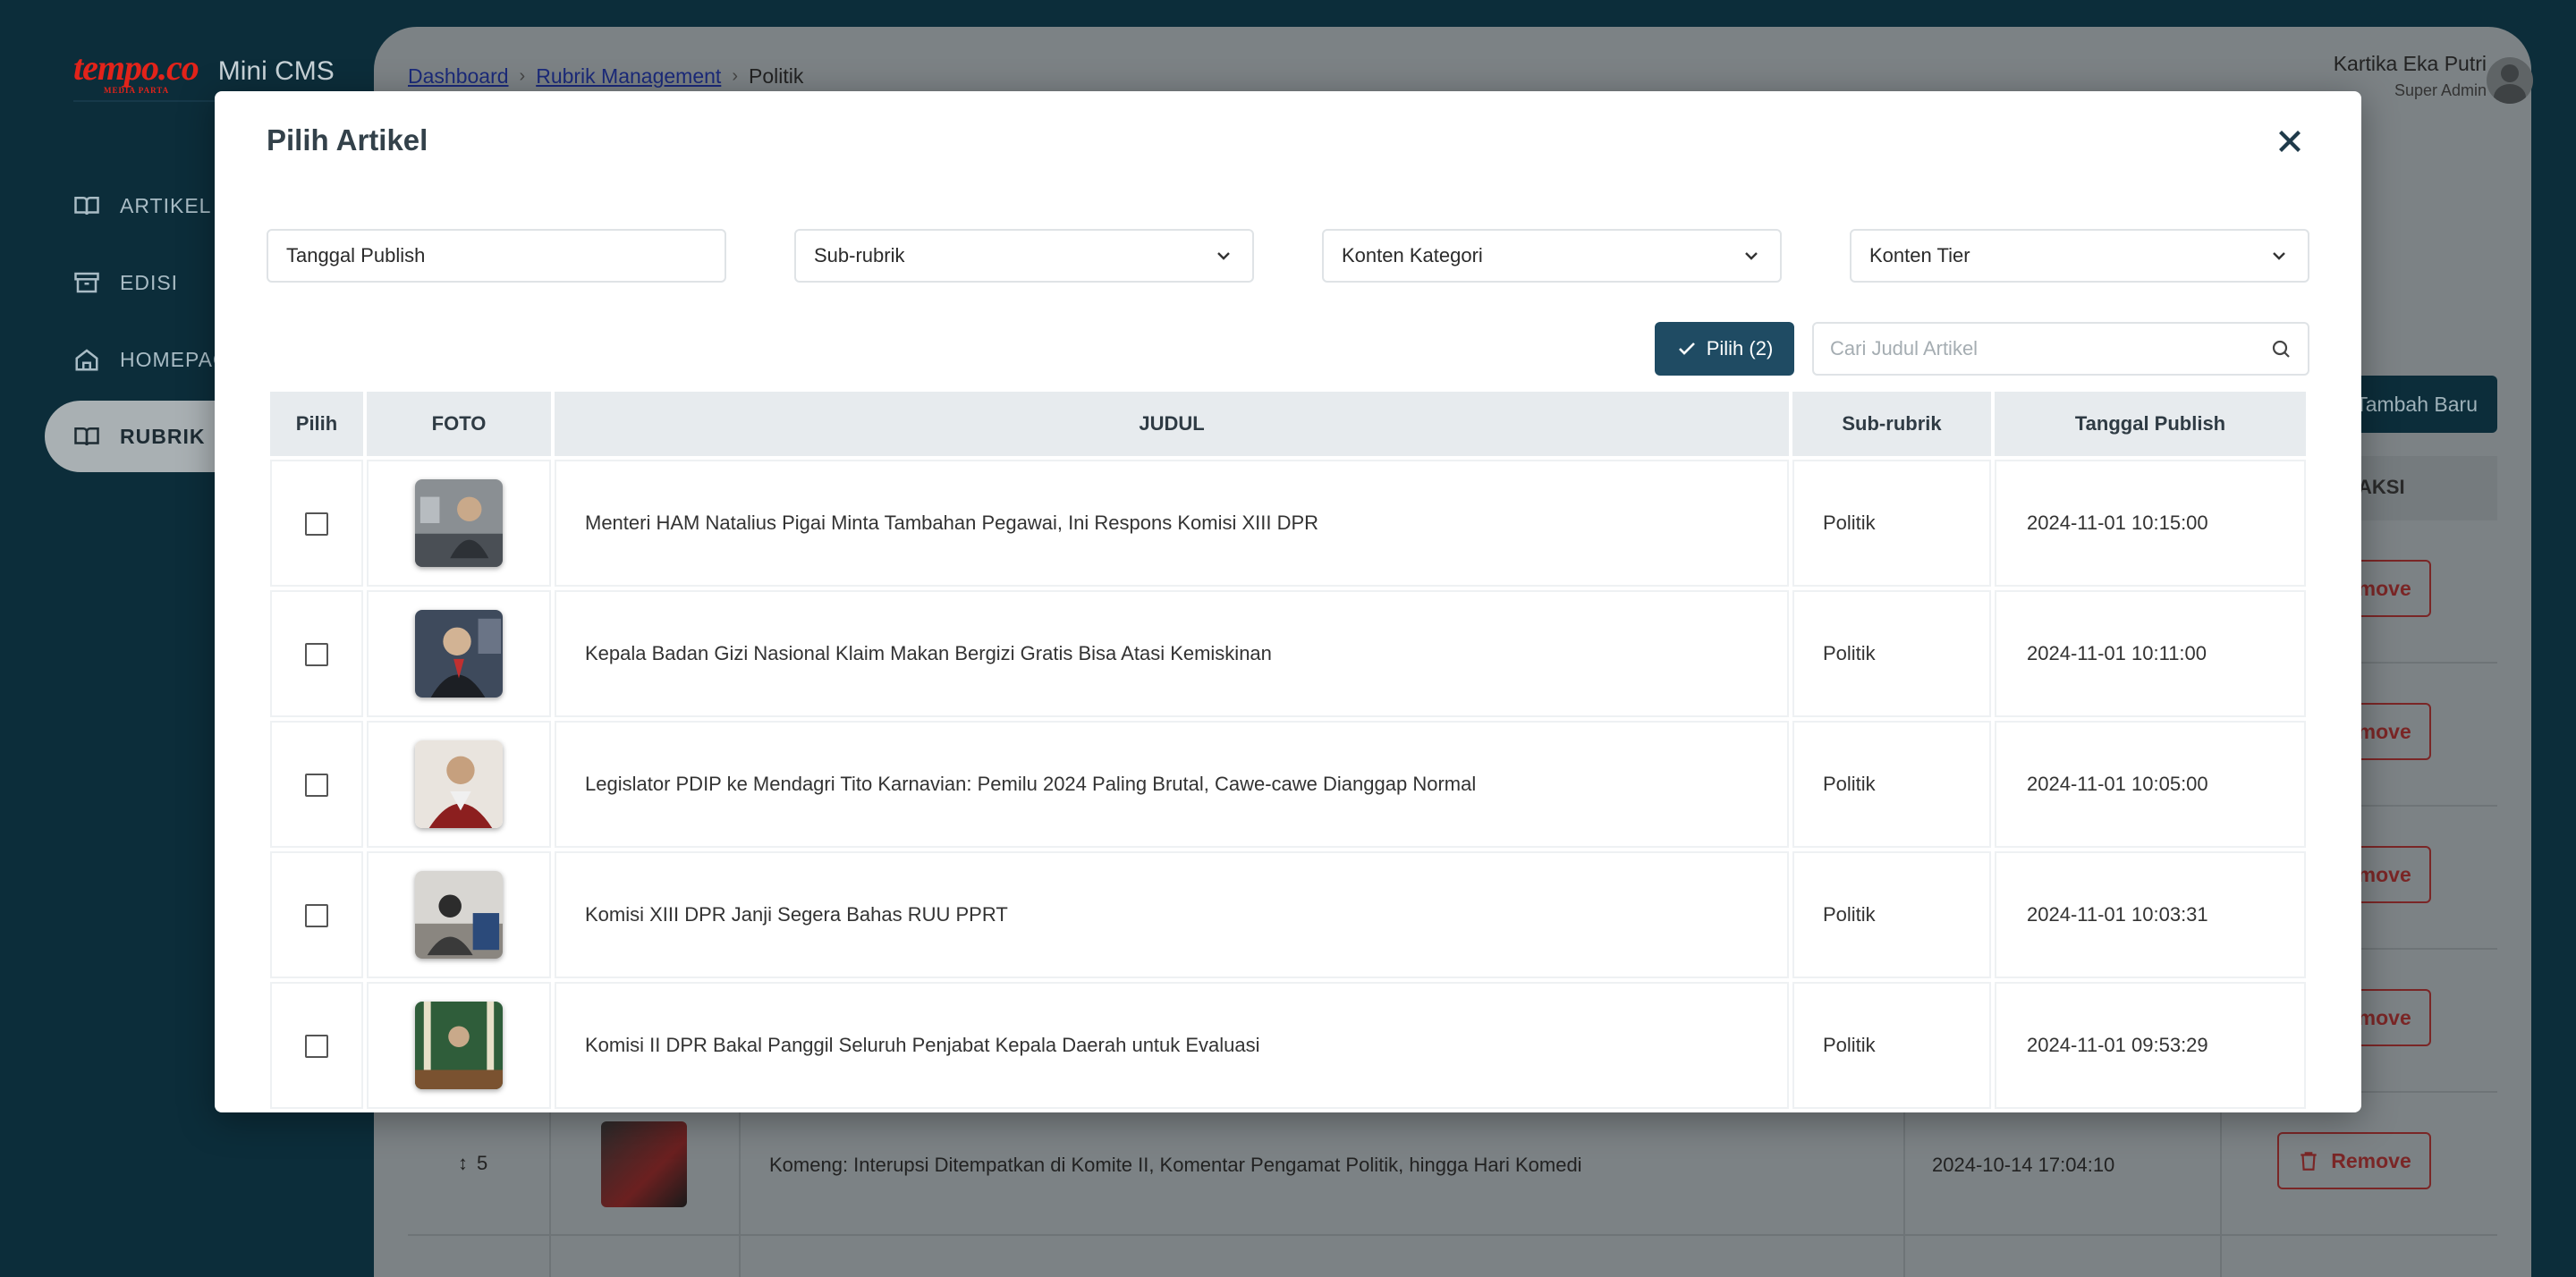 Image resolution: width=2576 pixels, height=1277 pixels. Describe the element at coordinates (2309, 1161) in the screenshot. I see `trash-icon` at that location.